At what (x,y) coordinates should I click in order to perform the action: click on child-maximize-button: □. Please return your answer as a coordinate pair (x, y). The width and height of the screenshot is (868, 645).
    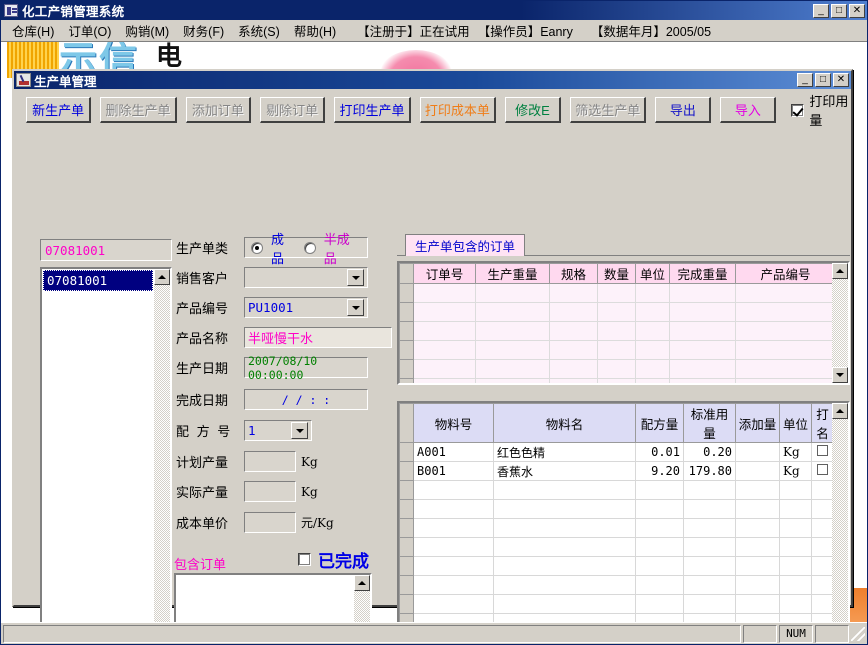
    Looking at the image, I should click on (823, 80).